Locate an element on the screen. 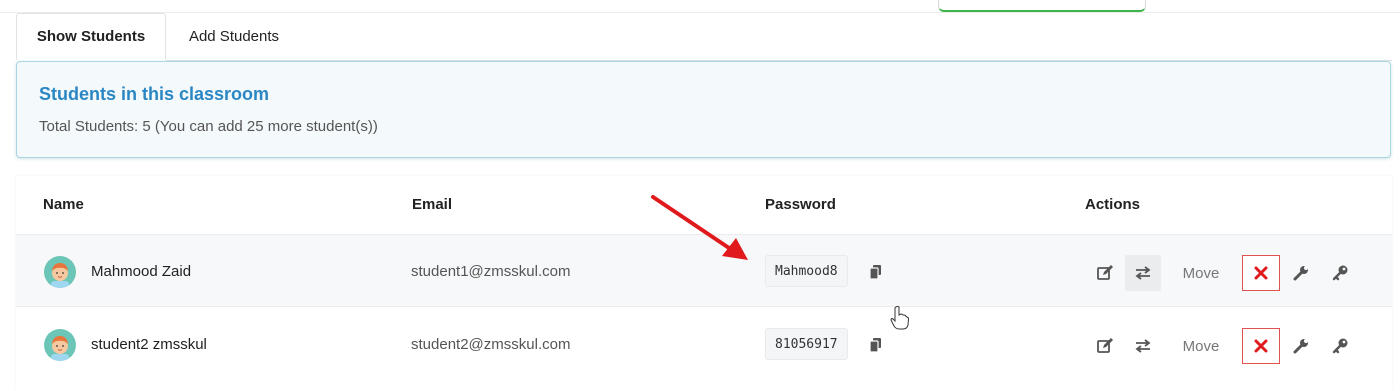 The image size is (1400, 391). column-header-name: Name is located at coordinates (63, 204).